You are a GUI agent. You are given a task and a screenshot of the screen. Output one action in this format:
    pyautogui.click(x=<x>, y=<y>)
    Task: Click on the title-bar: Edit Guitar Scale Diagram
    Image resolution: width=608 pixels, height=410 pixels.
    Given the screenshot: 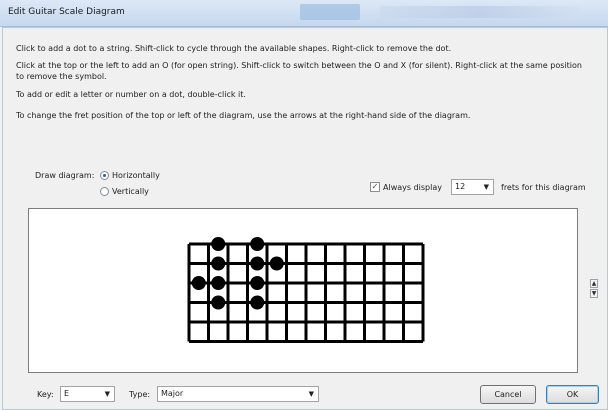 What is the action you would take?
    pyautogui.click(x=304, y=13)
    